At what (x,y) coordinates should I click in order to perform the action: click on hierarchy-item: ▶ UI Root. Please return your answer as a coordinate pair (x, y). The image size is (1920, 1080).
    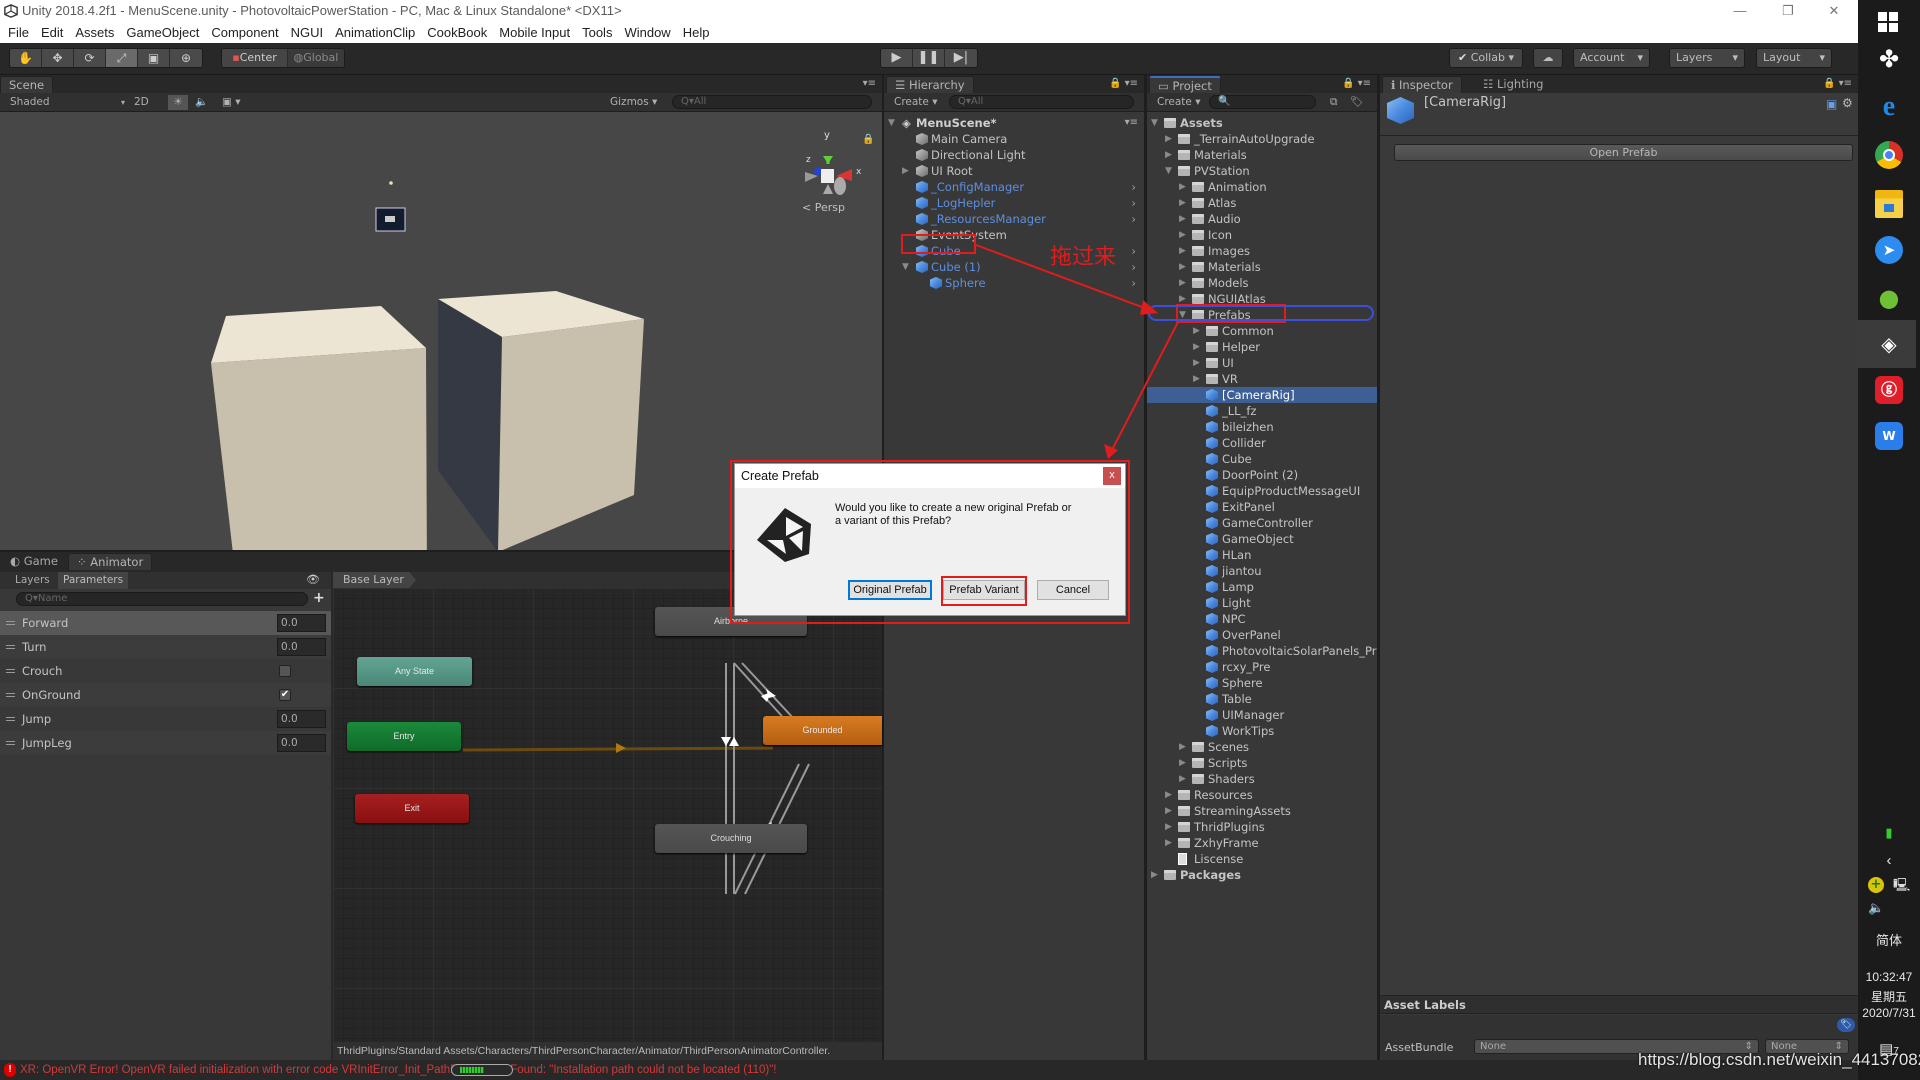
    Looking at the image, I should click on (1014, 171).